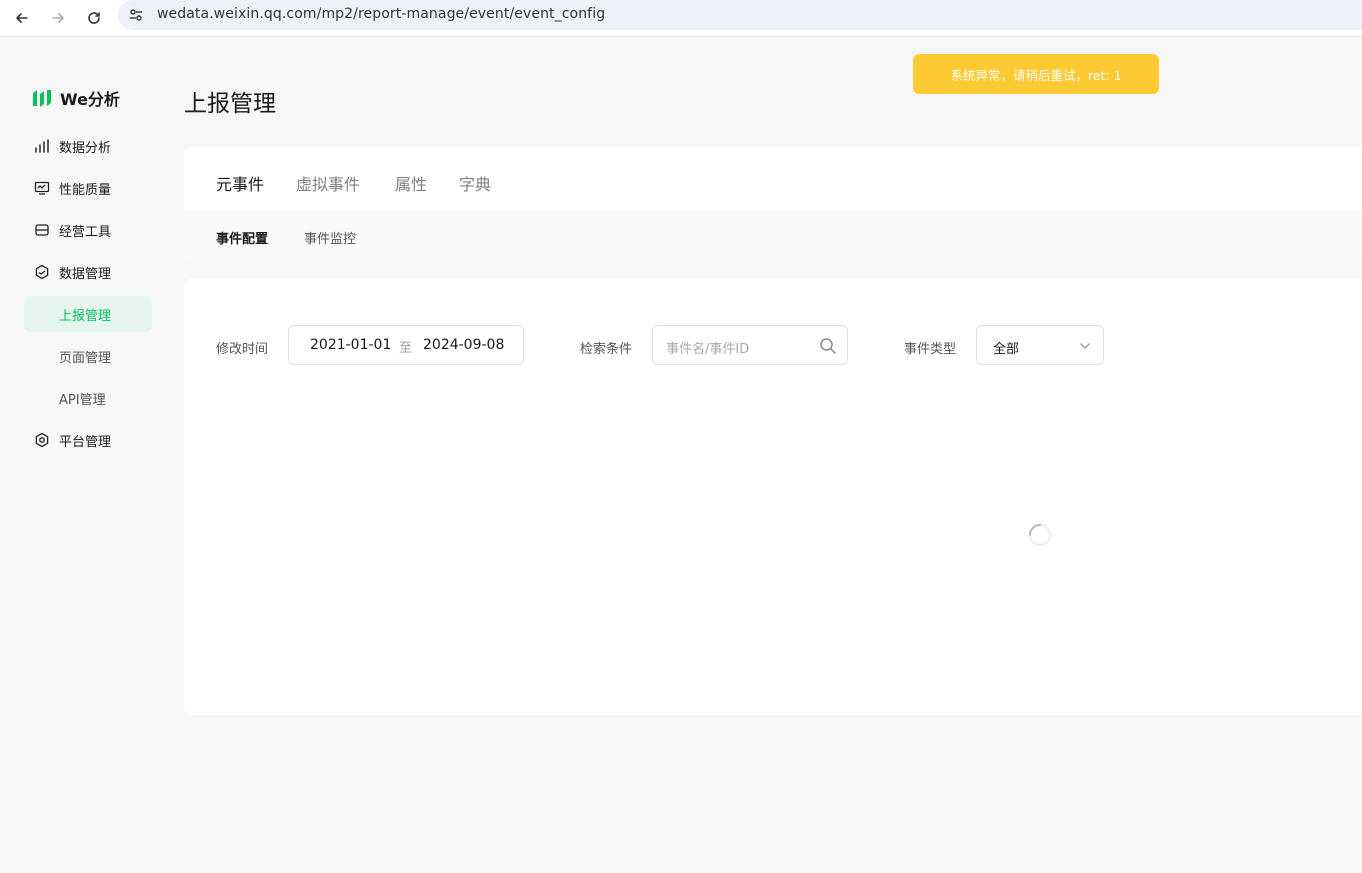 The width and height of the screenshot is (1362, 873). I want to click on chevron-down-icon, so click(1085, 346).